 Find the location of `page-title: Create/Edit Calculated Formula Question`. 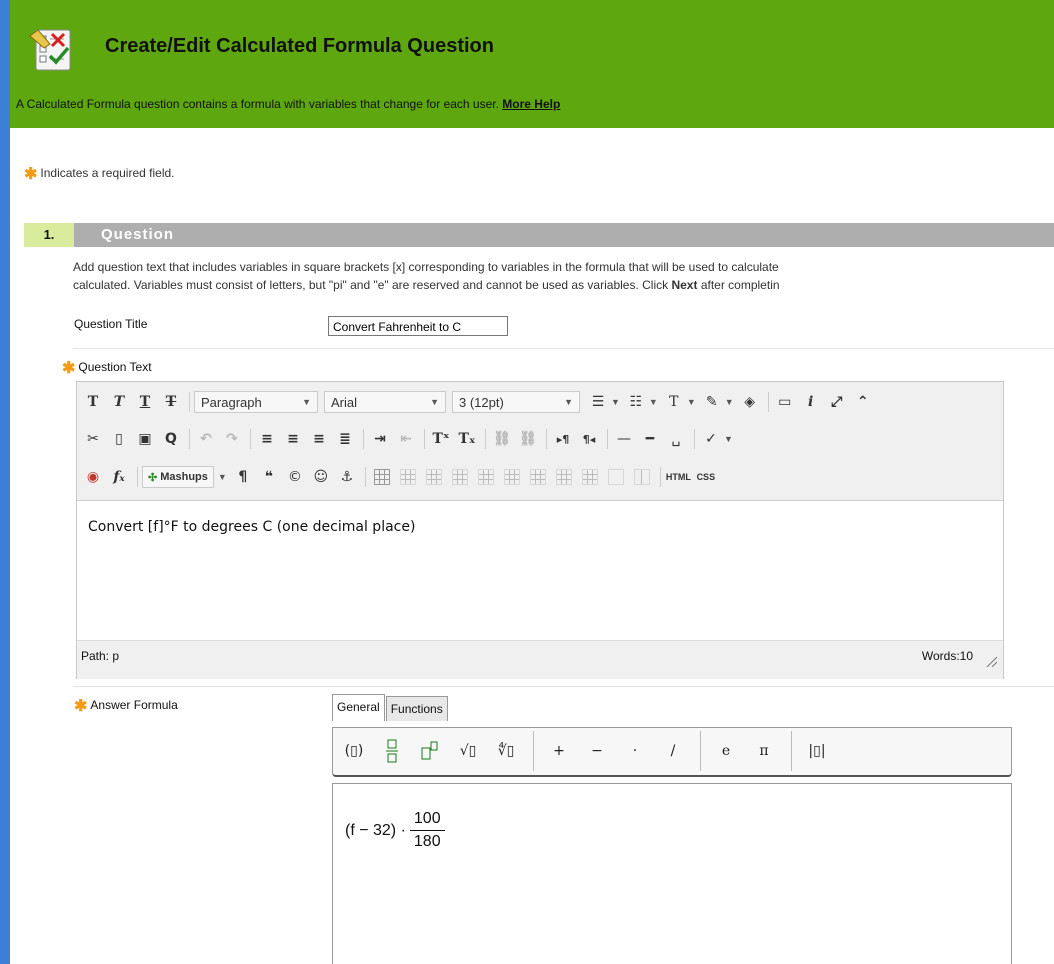

page-title: Create/Edit Calculated Formula Question is located at coordinates (299, 46).